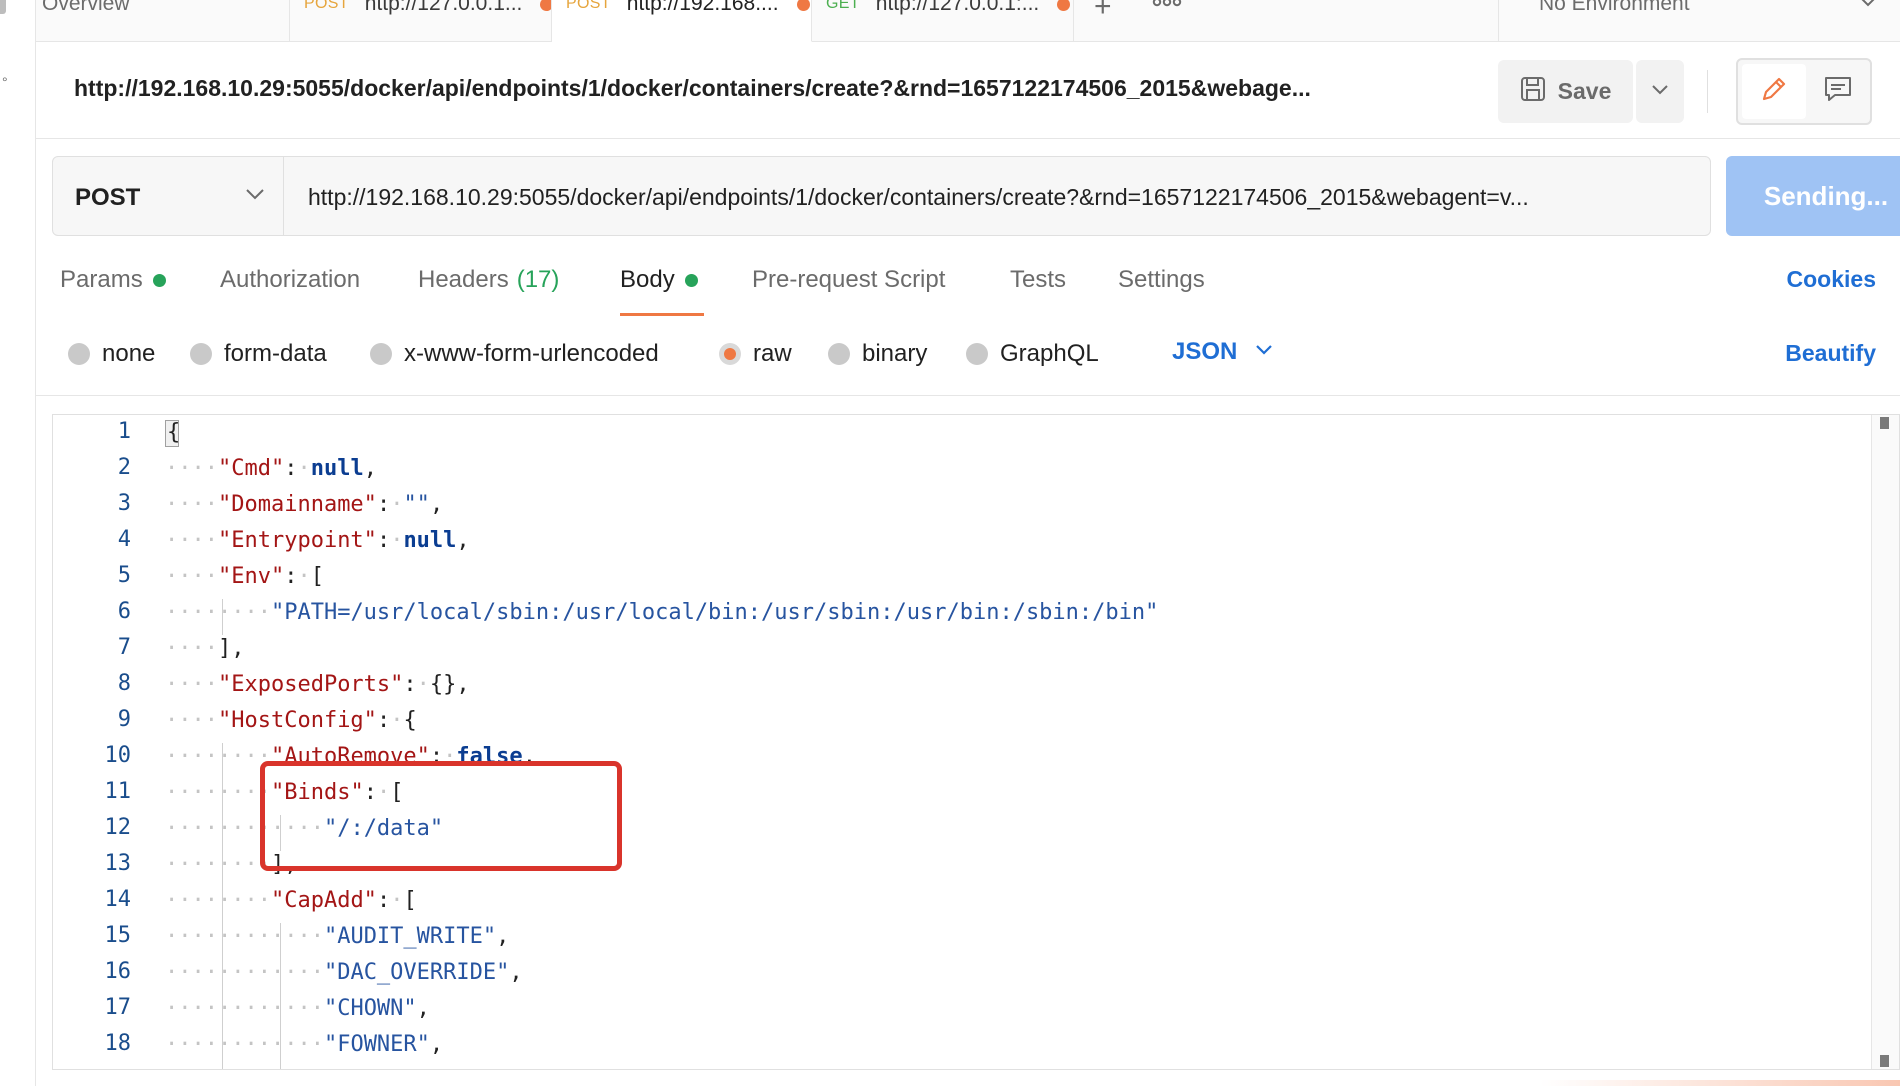 This screenshot has height=1086, width=1900. Describe the element at coordinates (1885, 742) in the screenshot. I see `editor-scrollbar` at that location.